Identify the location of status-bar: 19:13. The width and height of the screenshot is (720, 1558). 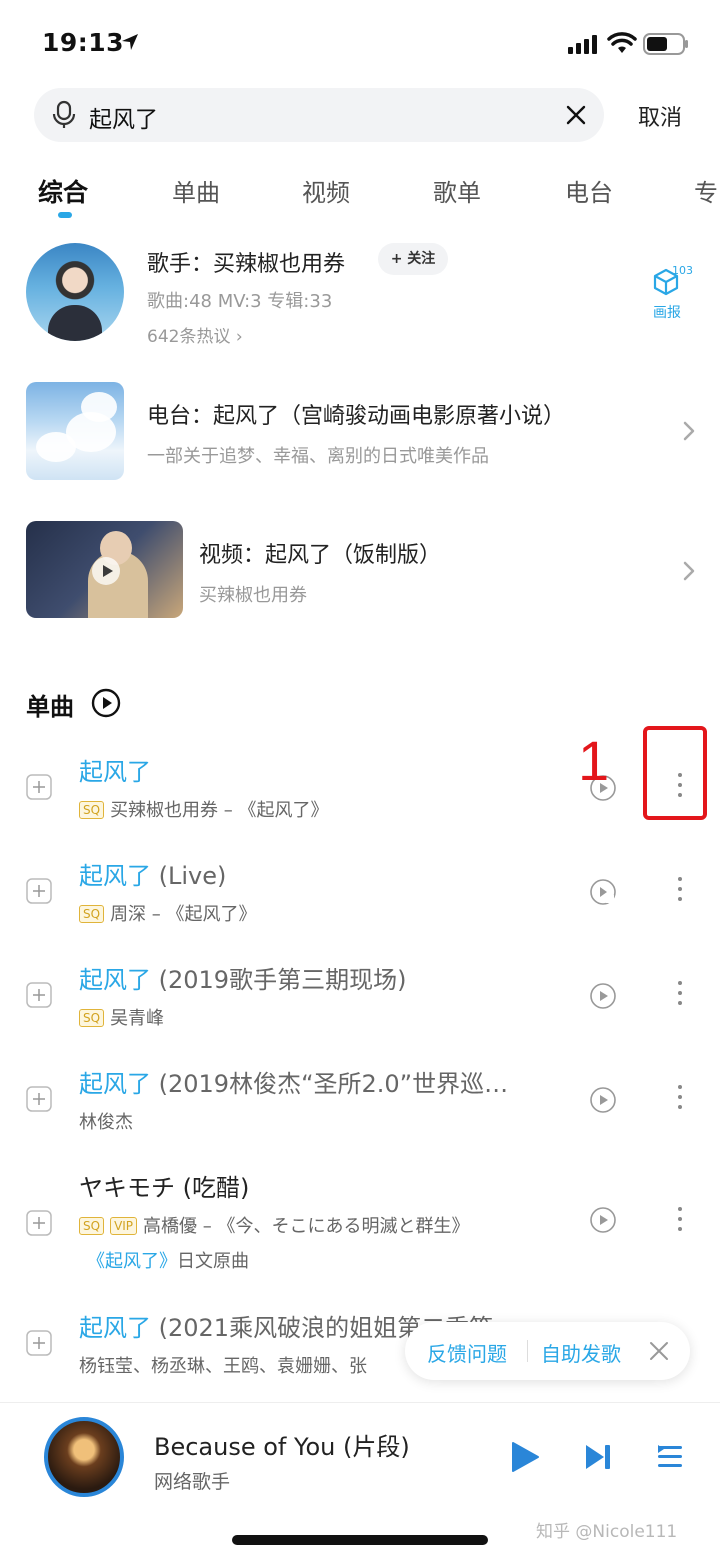
(360, 40).